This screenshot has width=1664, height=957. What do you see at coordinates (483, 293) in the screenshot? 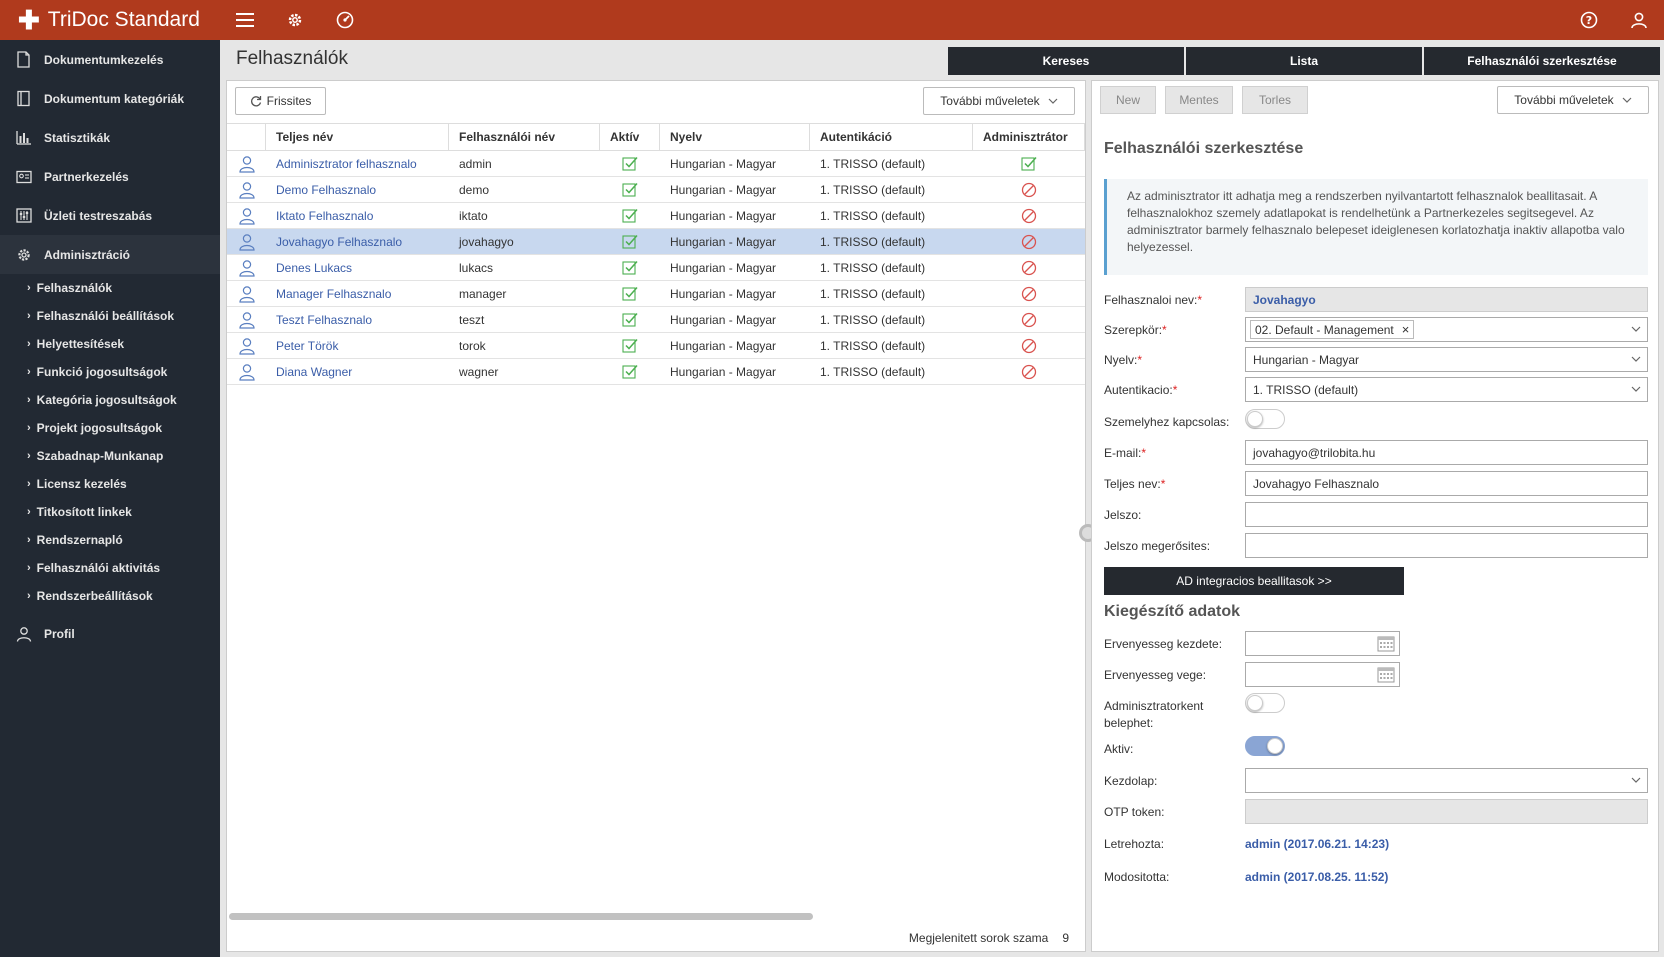
I see `cell-username: manager` at bounding box center [483, 293].